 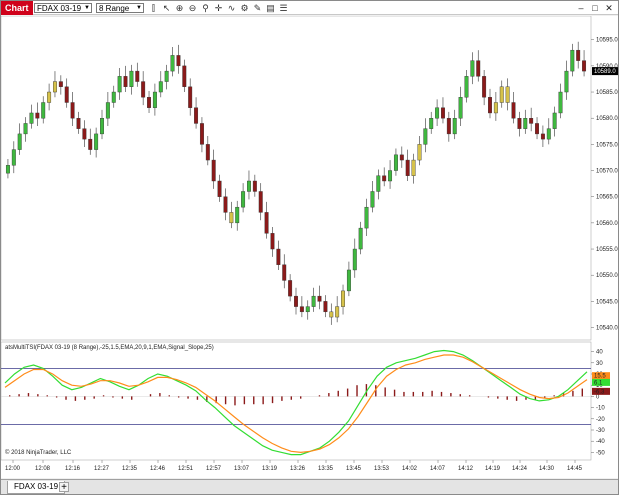 What do you see at coordinates (186, 469) in the screenshot?
I see `time-tick-label: 12:51` at bounding box center [186, 469].